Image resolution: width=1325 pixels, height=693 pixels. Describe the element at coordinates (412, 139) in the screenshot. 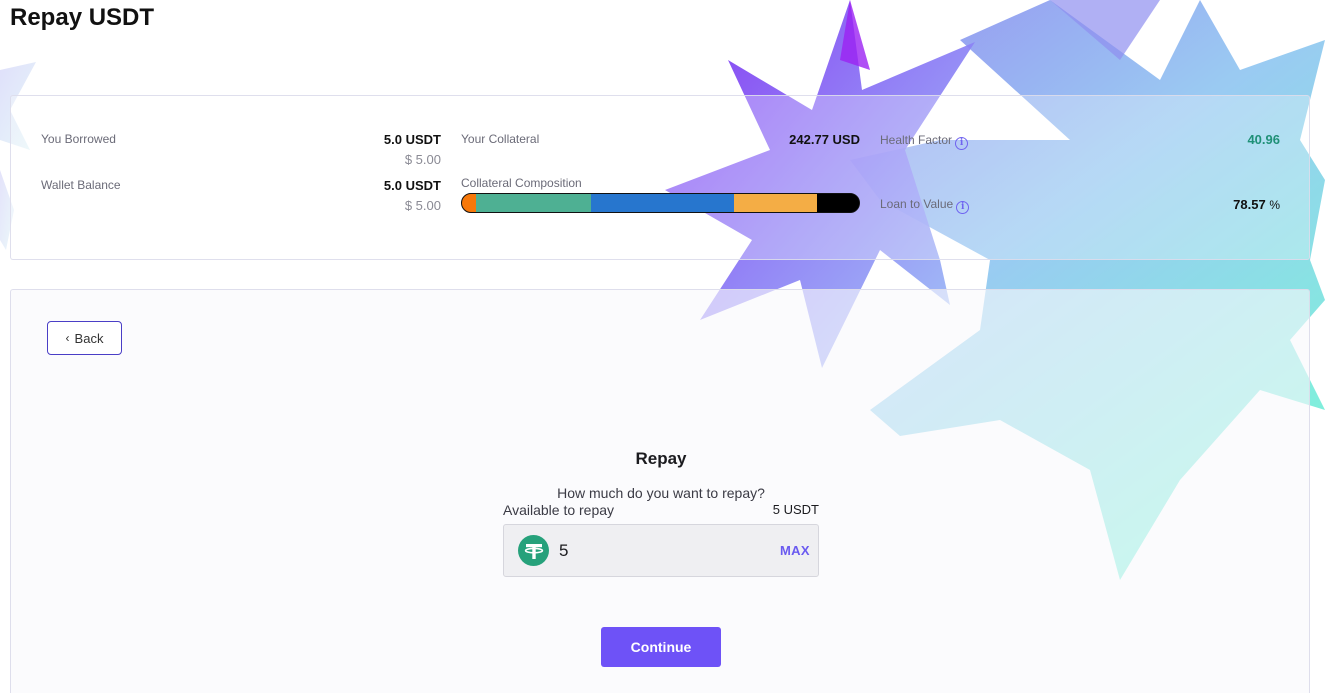

I see `you-borrowed-value: 5.0 USDT` at that location.